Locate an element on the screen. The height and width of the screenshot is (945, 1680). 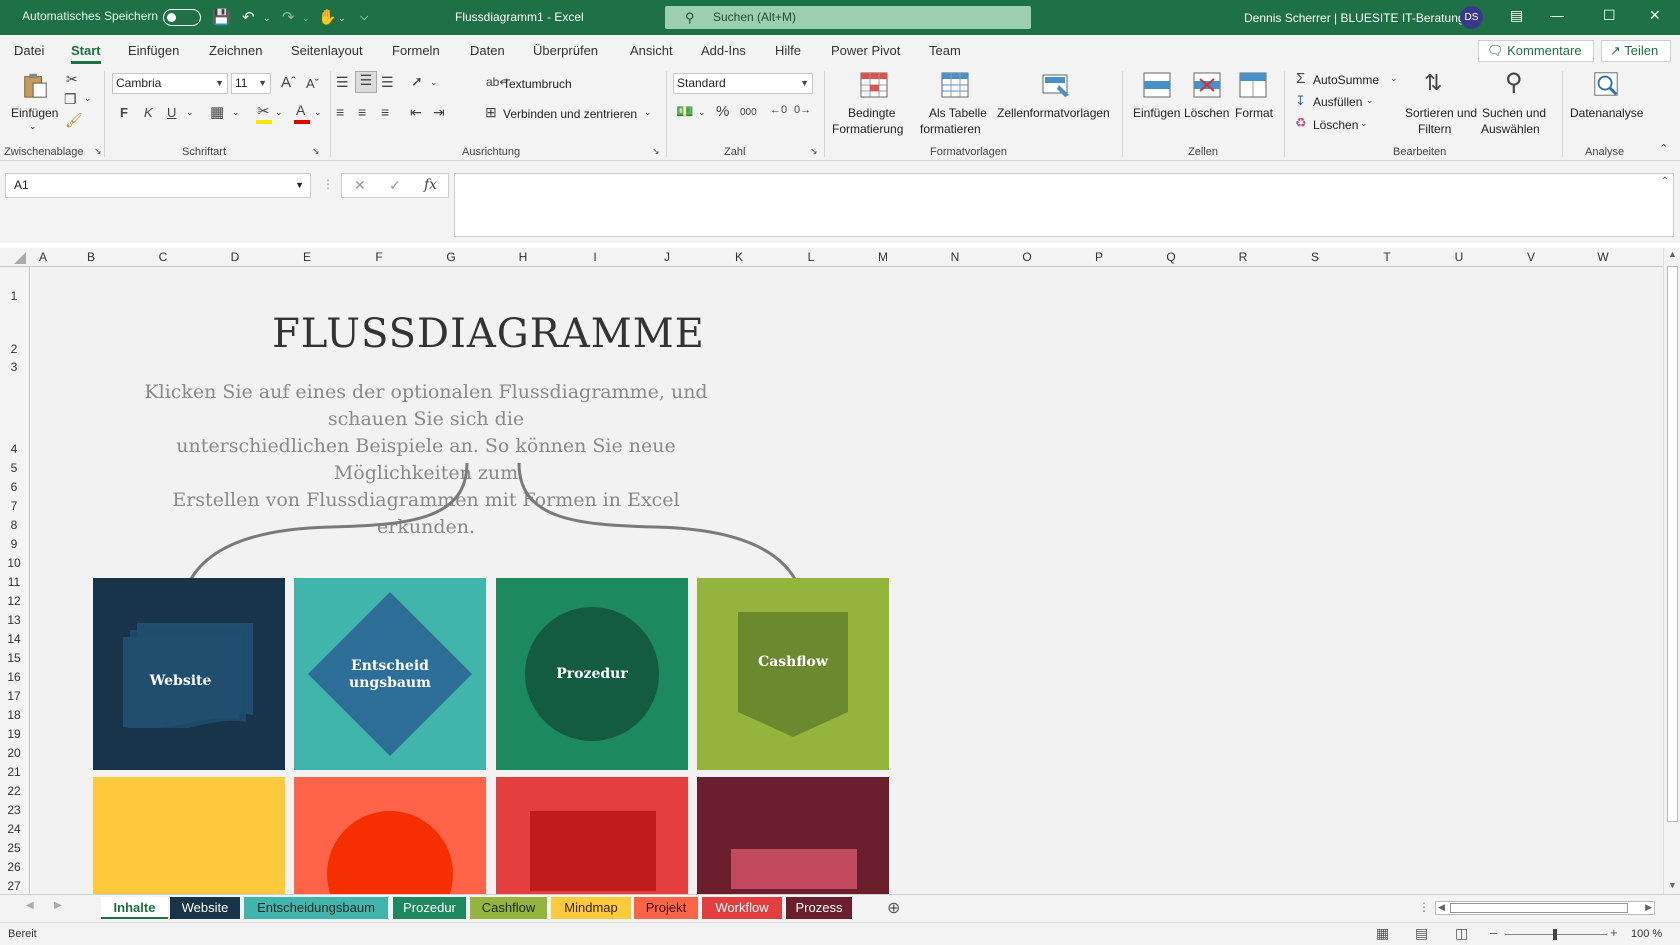
redo-icon: ↷ is located at coordinates (288, 17).